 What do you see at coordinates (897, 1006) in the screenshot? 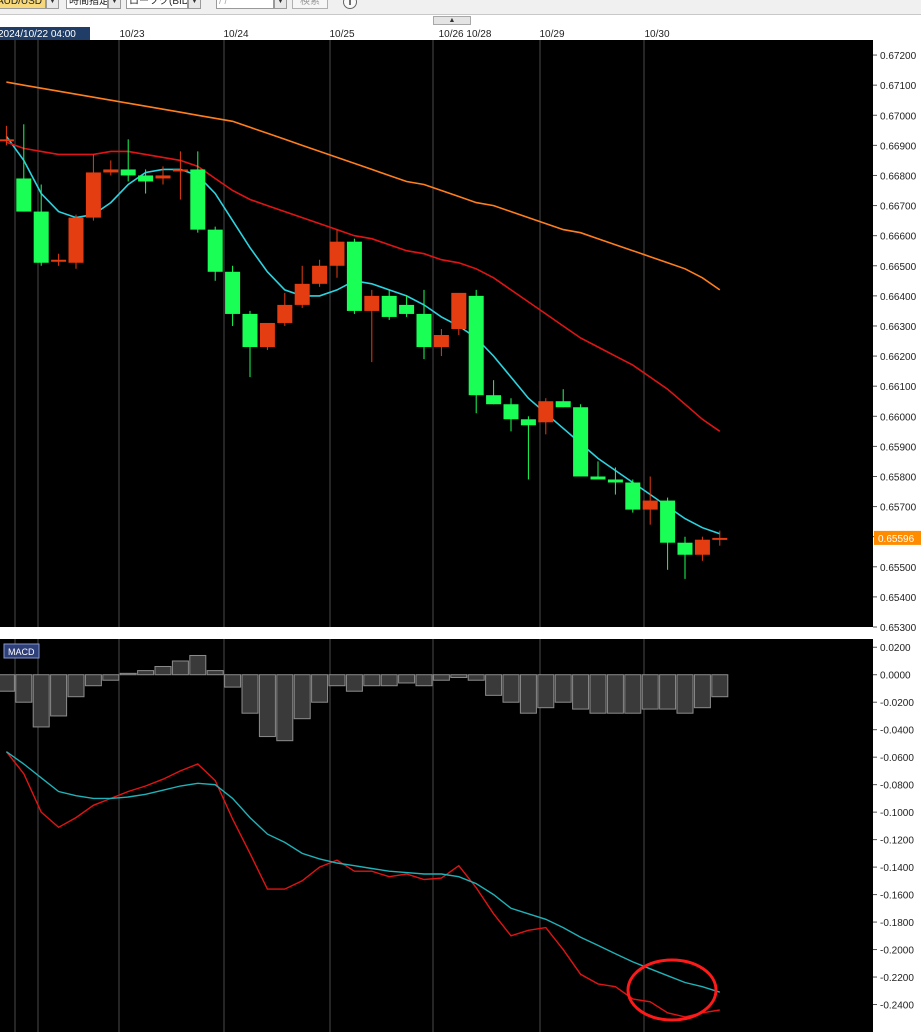
I see `macd-tick-label: -0.2400` at bounding box center [897, 1006].